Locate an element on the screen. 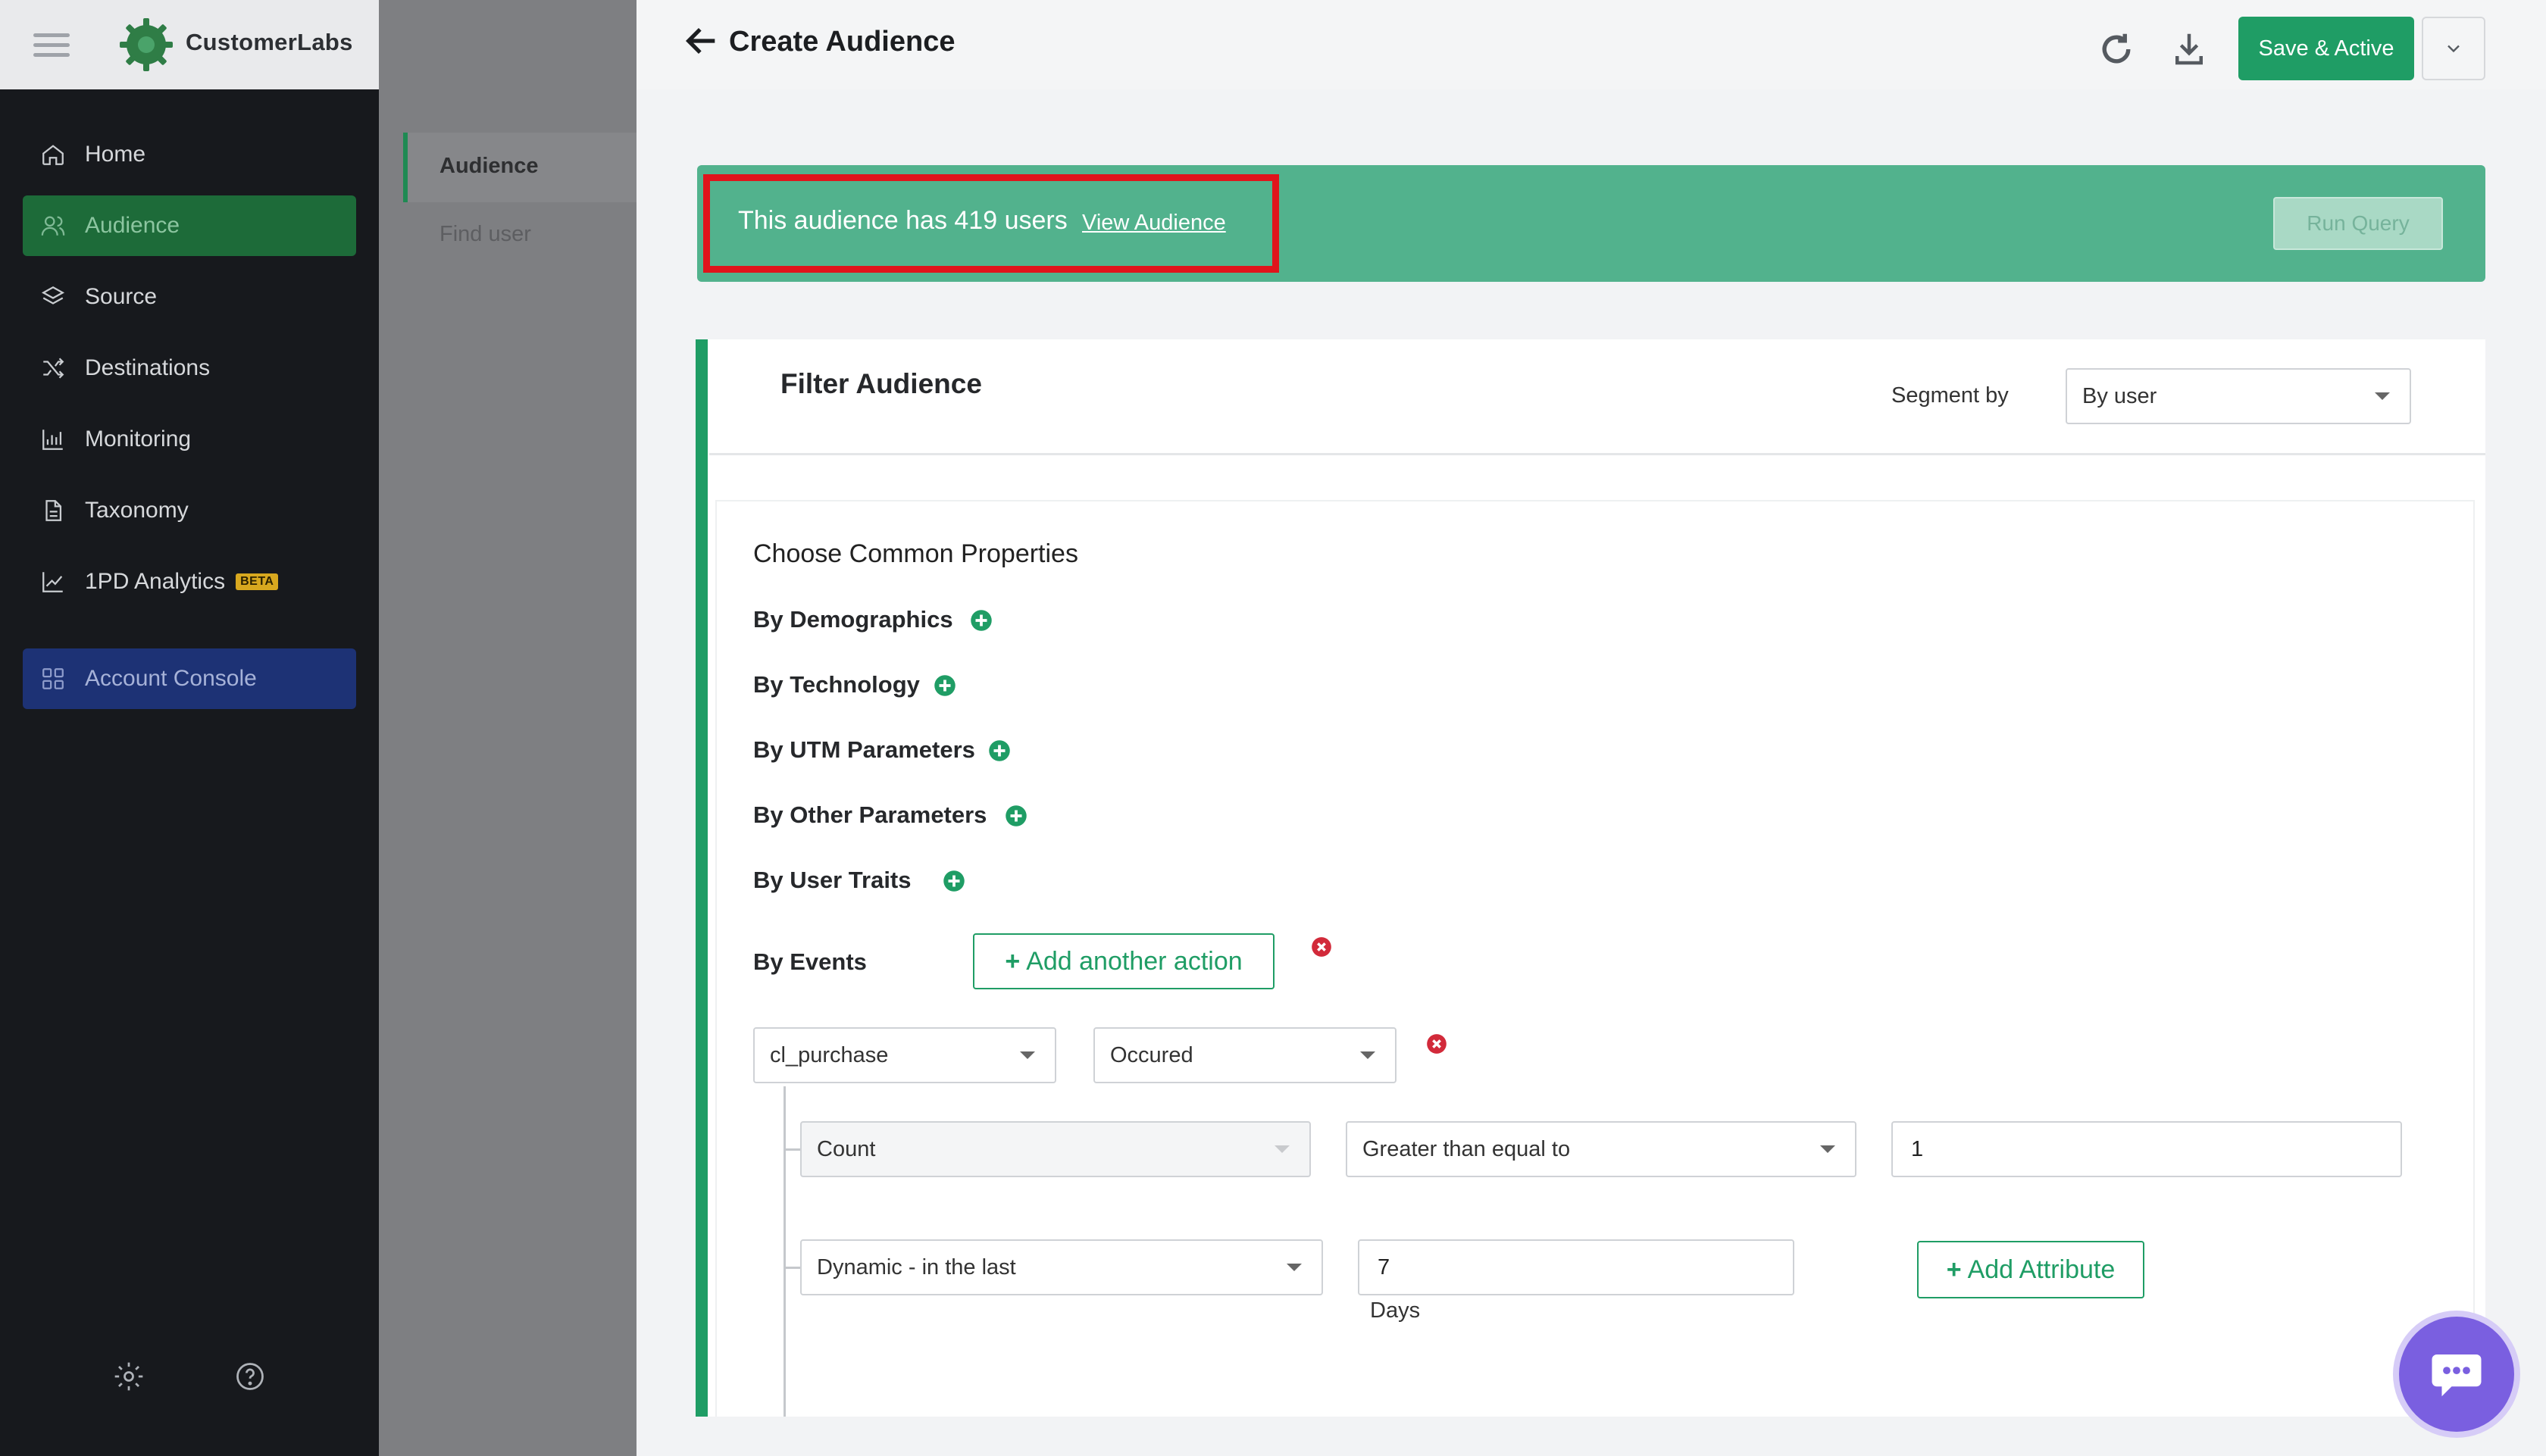 This screenshot has height=1456, width=2546. sidebar-item-label: Monitoring is located at coordinates (138, 438).